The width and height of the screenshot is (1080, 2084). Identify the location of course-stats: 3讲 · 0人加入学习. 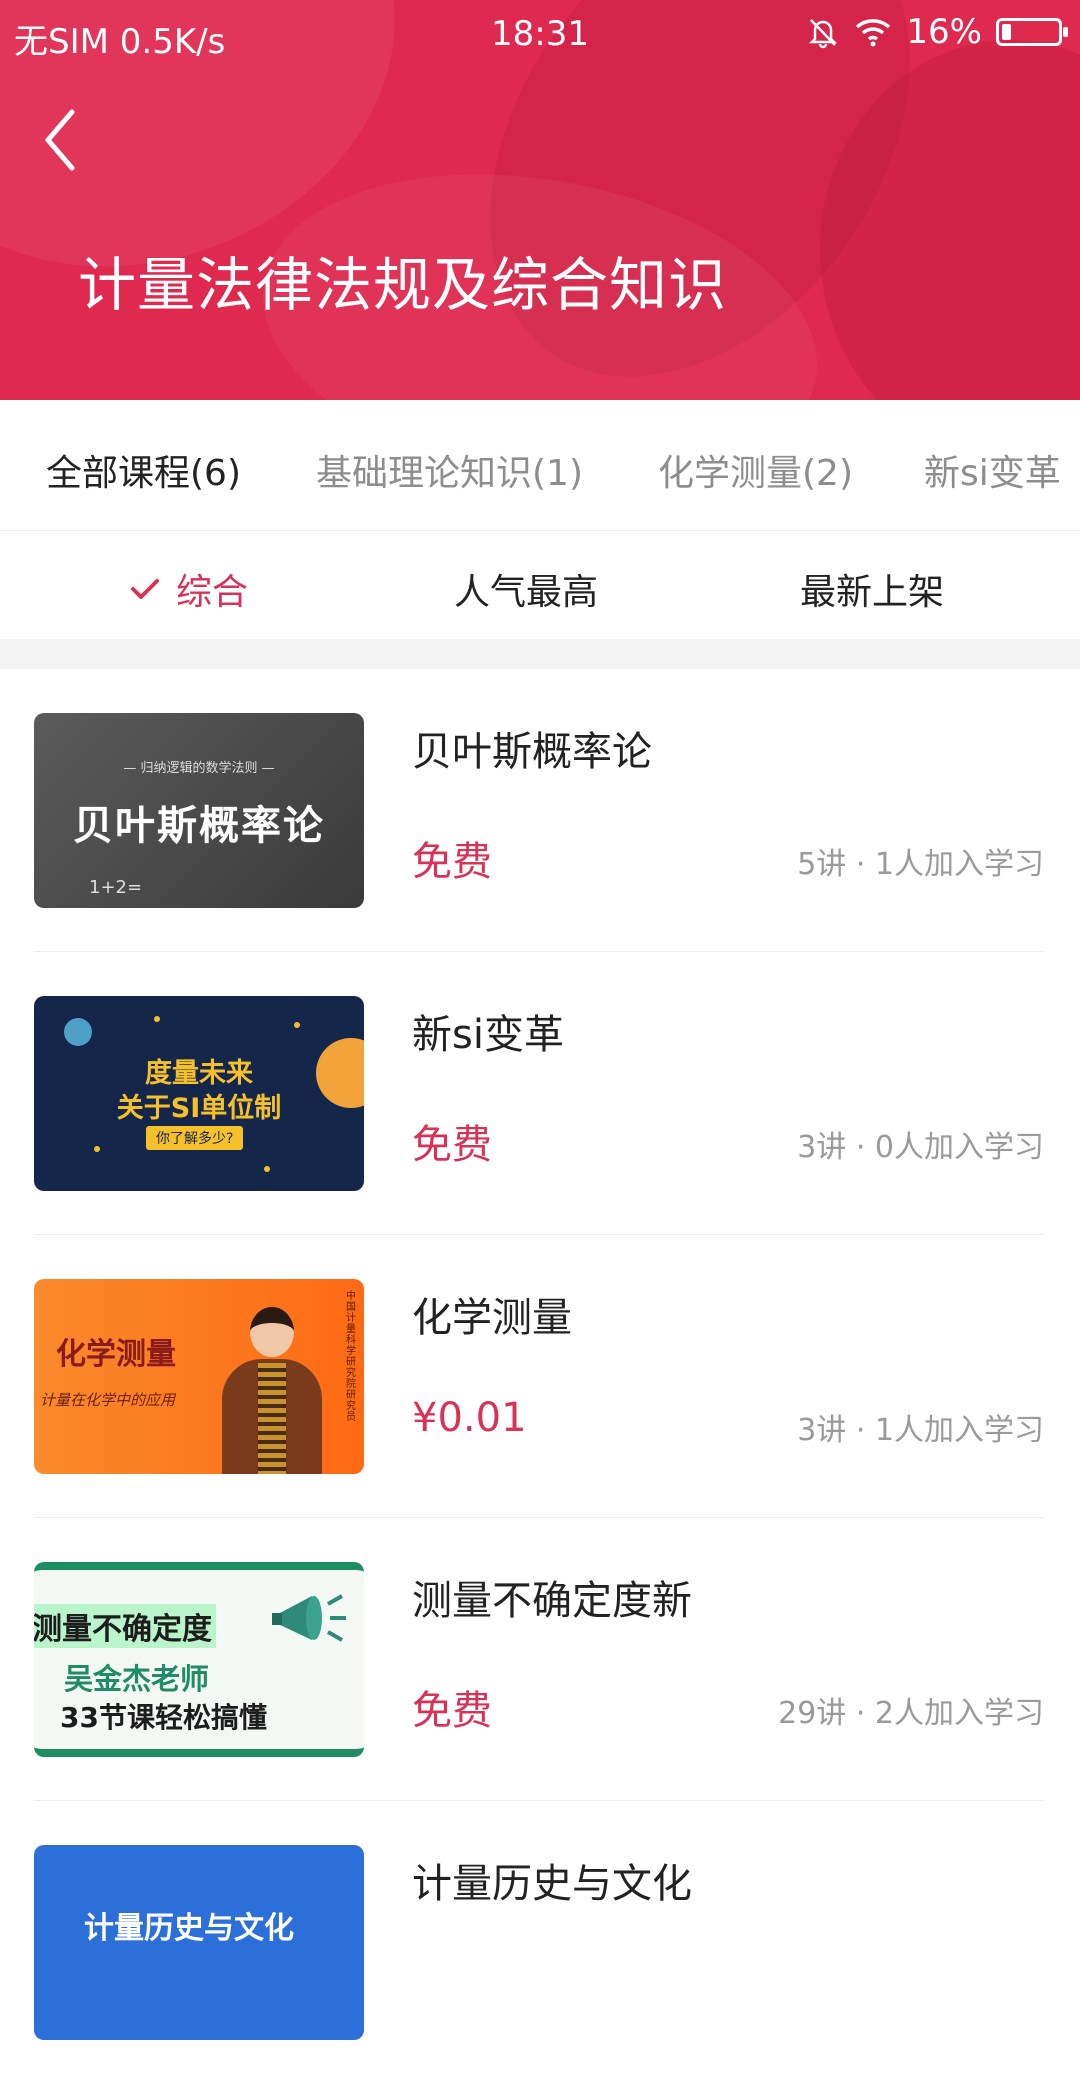
(920, 1147).